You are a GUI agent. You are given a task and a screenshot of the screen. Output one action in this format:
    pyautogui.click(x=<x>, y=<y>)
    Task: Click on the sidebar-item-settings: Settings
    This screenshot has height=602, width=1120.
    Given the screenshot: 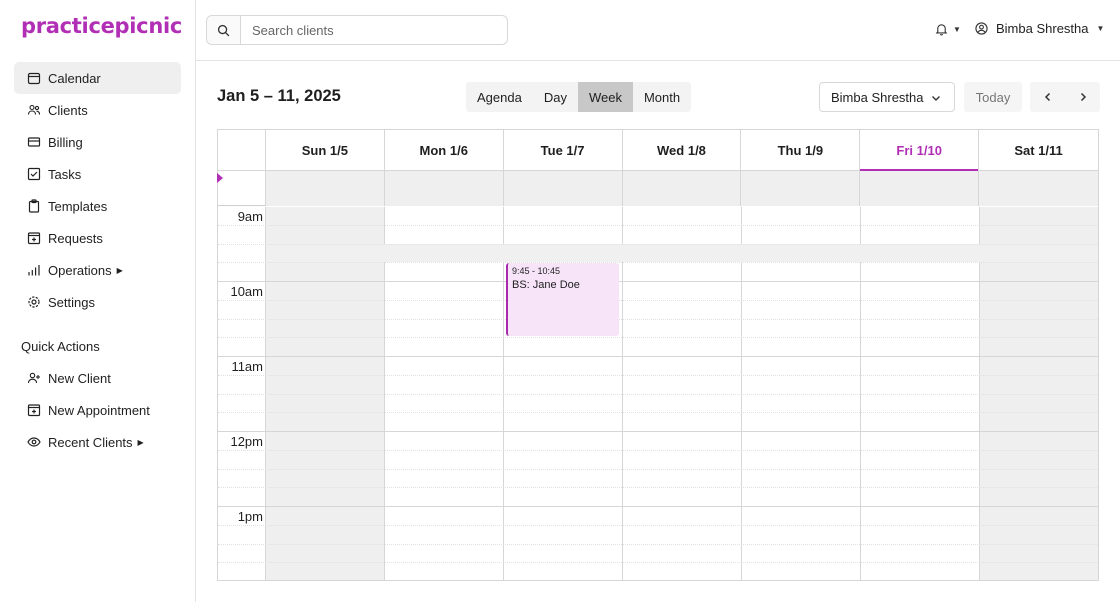 What is the action you would take?
    pyautogui.click(x=97, y=302)
    